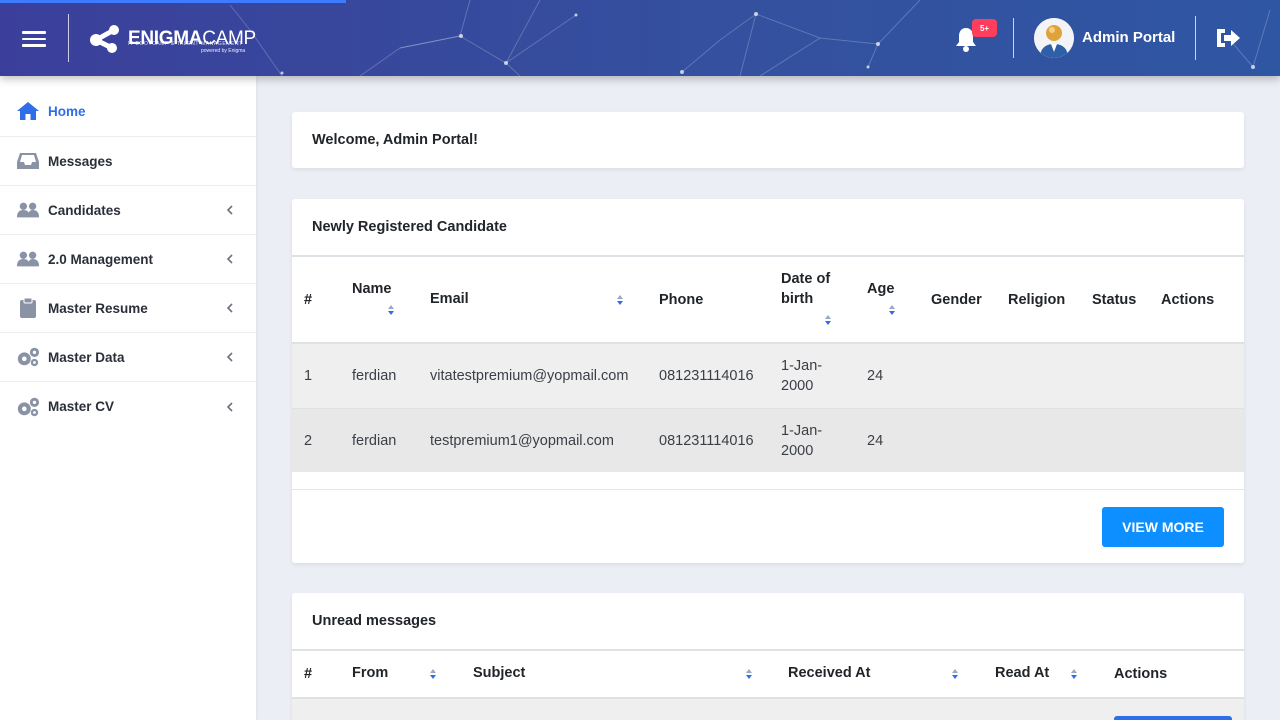  What do you see at coordinates (128, 406) in the screenshot?
I see `sidebar-item-master-cv: Master CV` at bounding box center [128, 406].